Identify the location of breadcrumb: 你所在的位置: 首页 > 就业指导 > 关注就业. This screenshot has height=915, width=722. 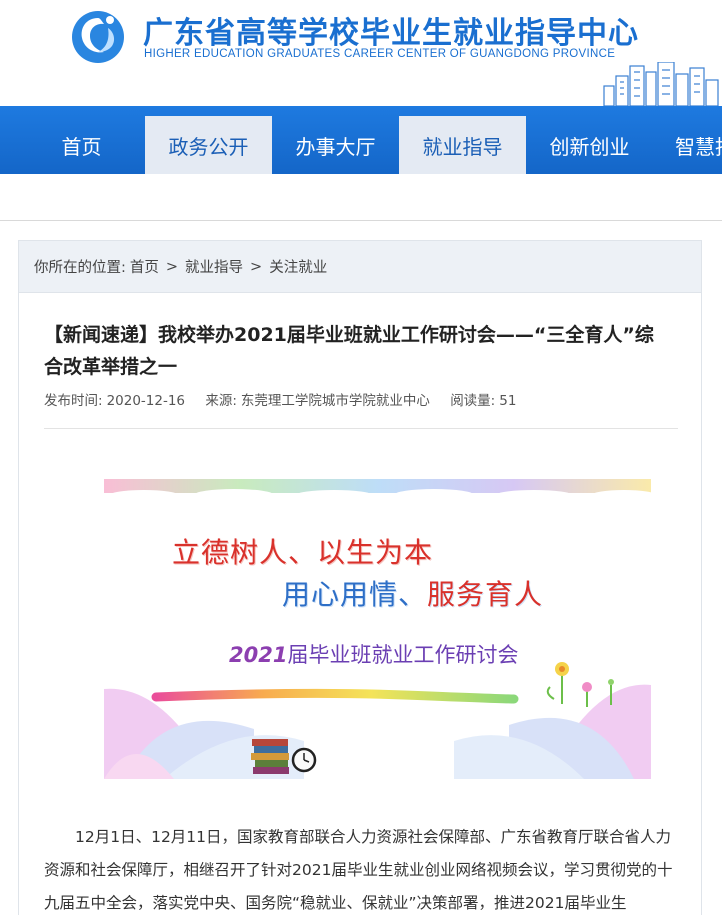
(360, 267).